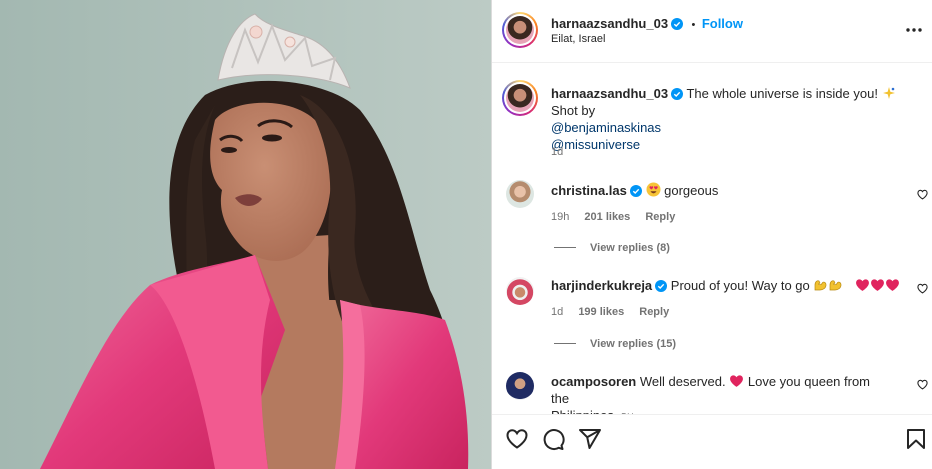 This screenshot has width=932, height=469. I want to click on comment: harjinderkukreja Proud of you! Way to go, so click(725, 285).